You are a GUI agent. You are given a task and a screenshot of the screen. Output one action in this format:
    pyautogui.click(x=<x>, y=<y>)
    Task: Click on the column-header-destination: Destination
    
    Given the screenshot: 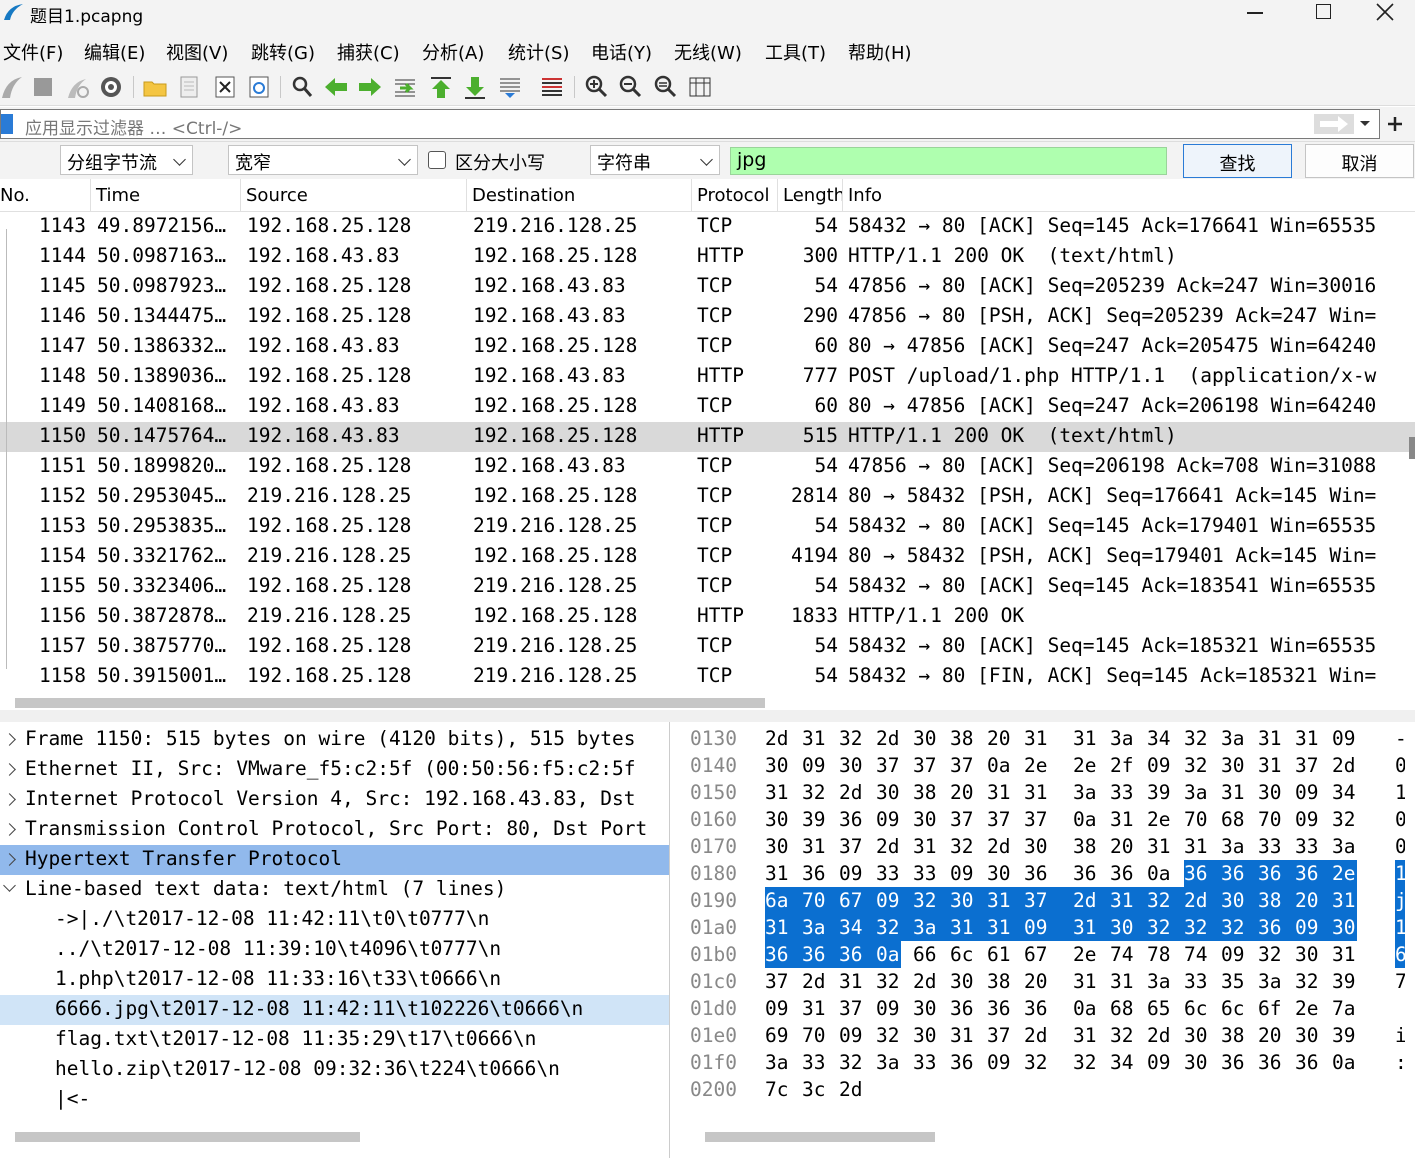 What is the action you would take?
    pyautogui.click(x=579, y=195)
    